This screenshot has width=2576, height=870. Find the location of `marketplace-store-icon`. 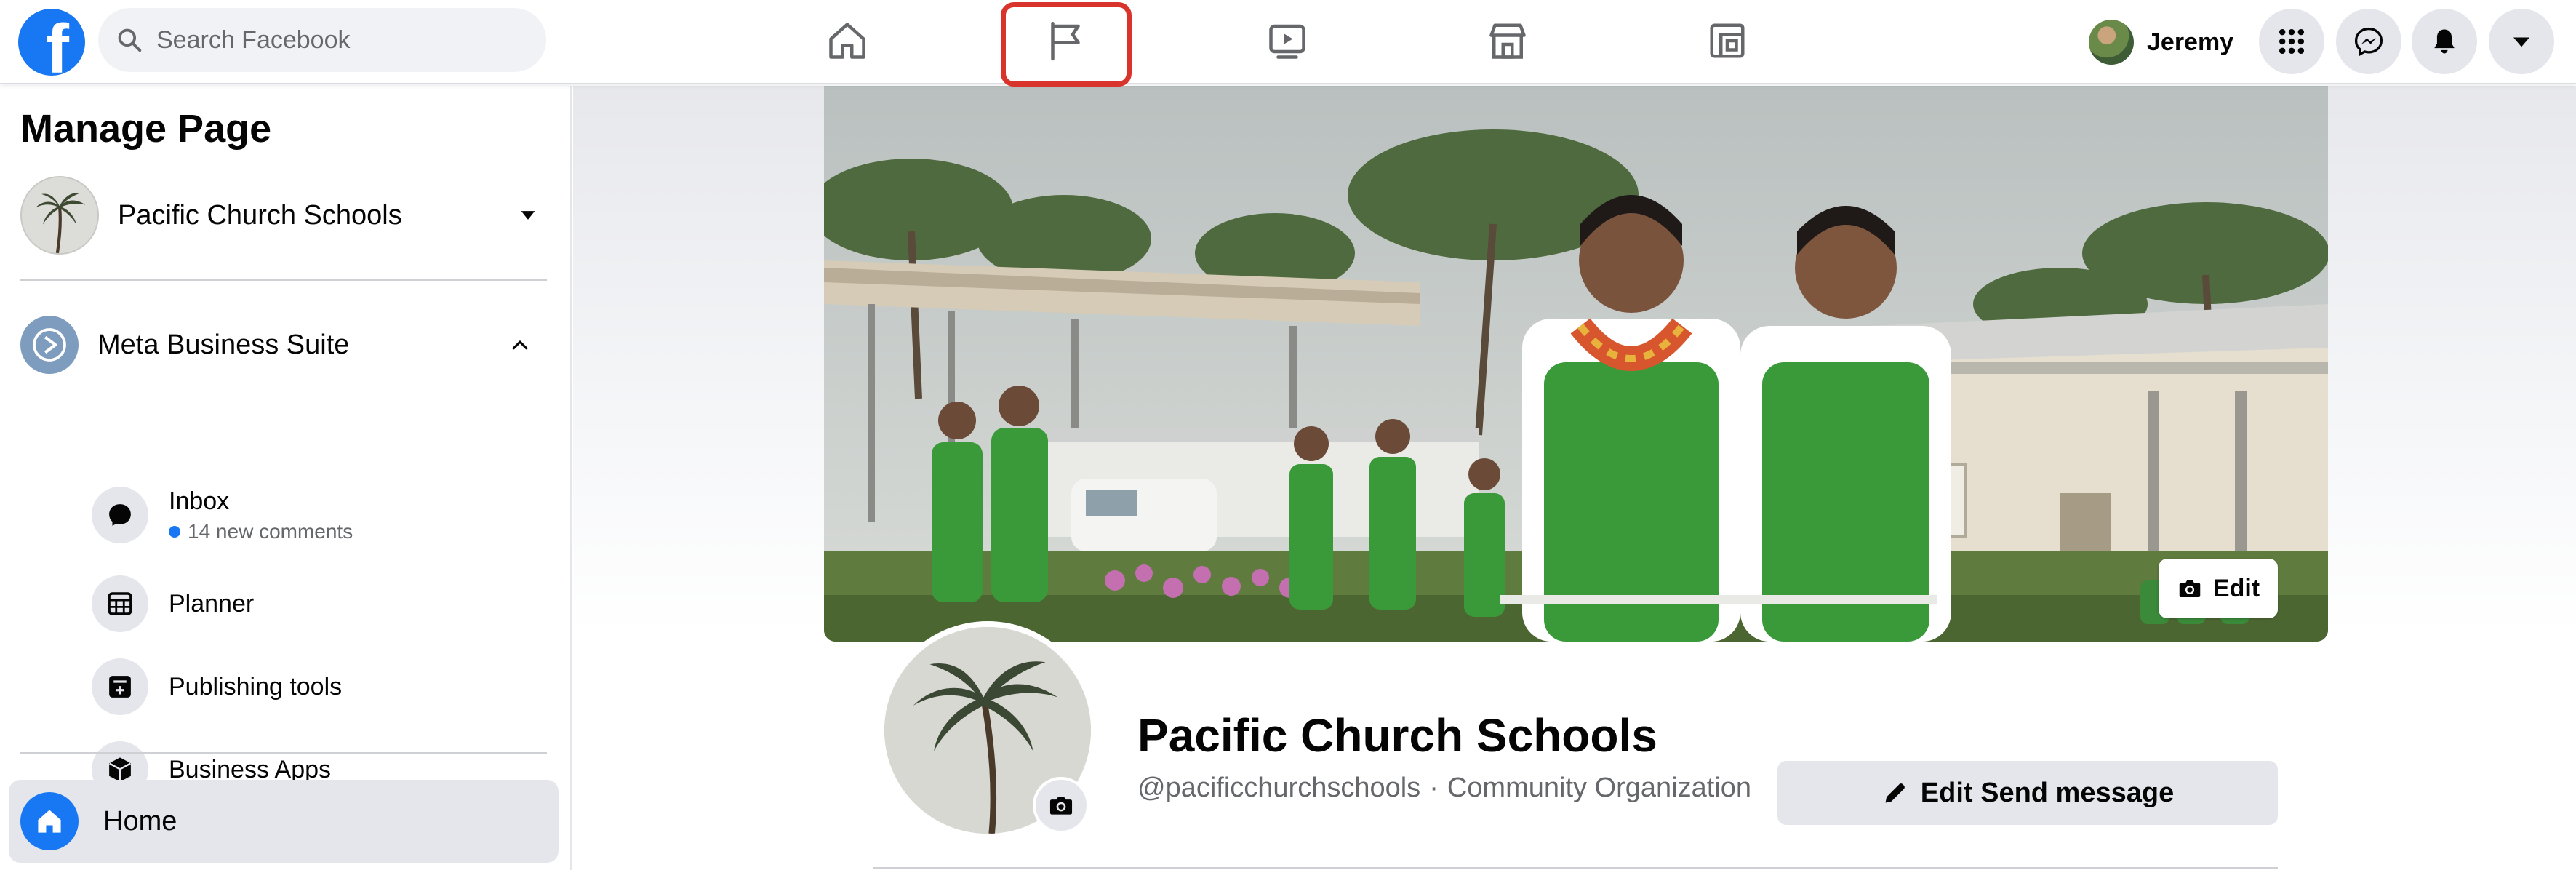

marketplace-store-icon is located at coordinates (1507, 41).